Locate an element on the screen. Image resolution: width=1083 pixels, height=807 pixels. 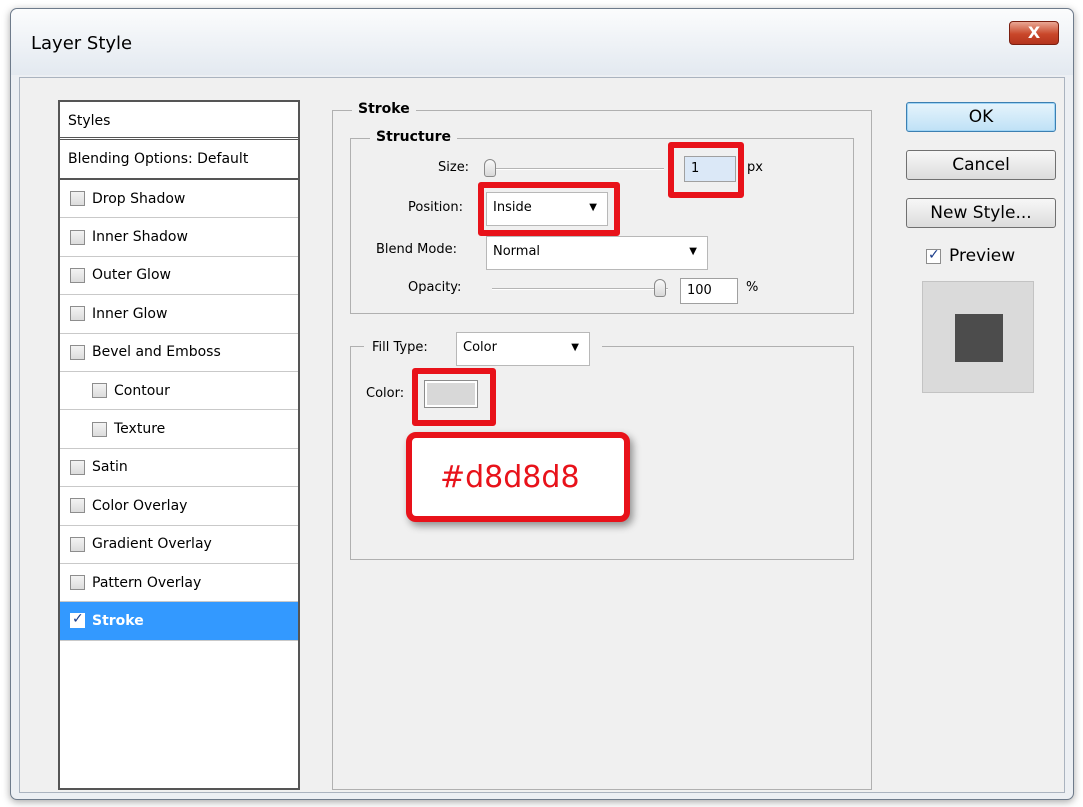
style-item-satin: Satin is located at coordinates (179, 468).